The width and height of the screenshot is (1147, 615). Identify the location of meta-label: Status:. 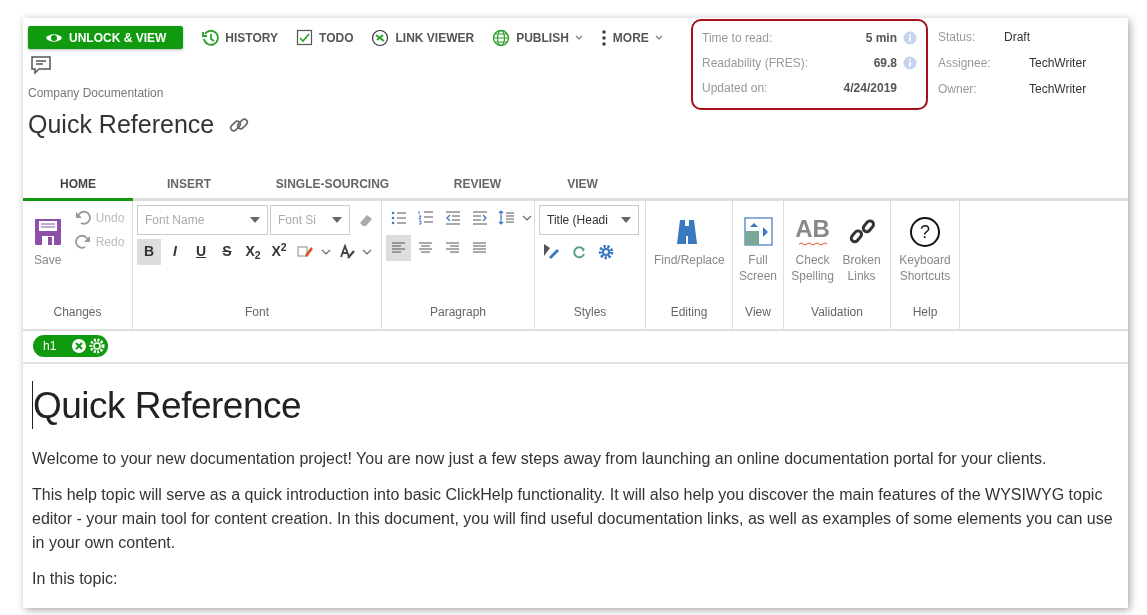
(957, 37).